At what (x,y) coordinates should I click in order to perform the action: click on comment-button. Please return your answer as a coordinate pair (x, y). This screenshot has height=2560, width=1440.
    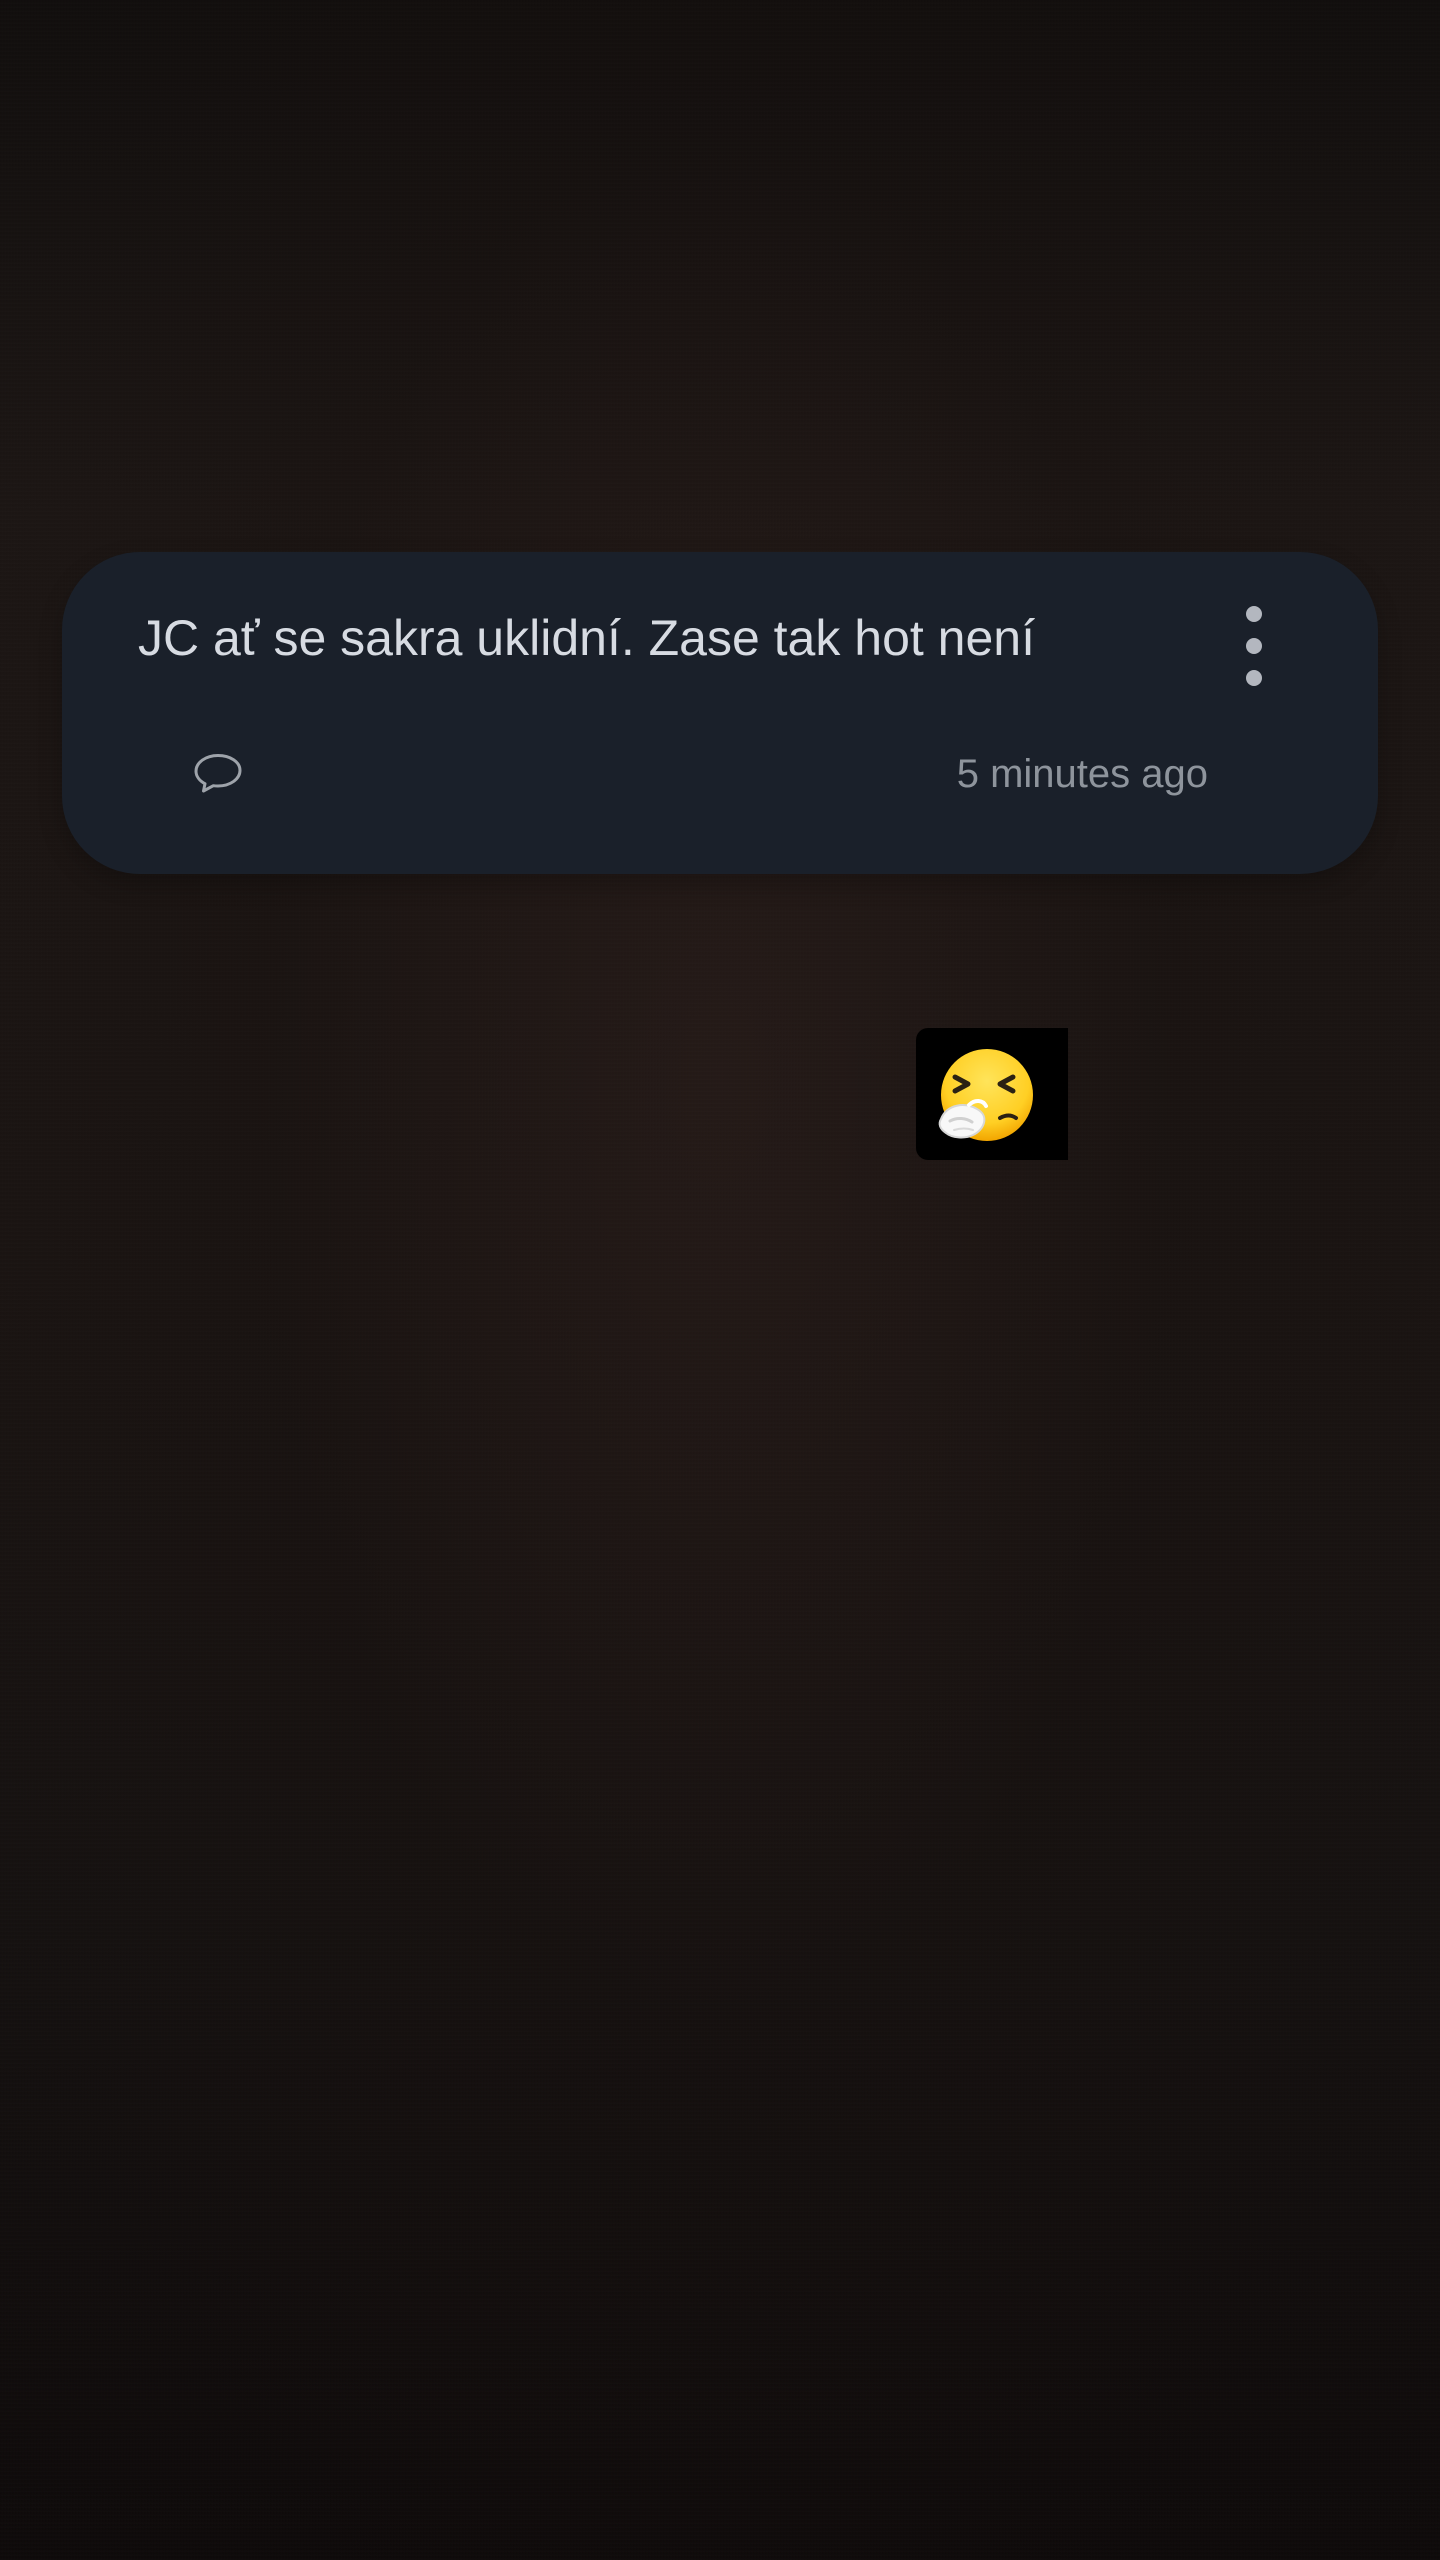
    Looking at the image, I should click on (218, 773).